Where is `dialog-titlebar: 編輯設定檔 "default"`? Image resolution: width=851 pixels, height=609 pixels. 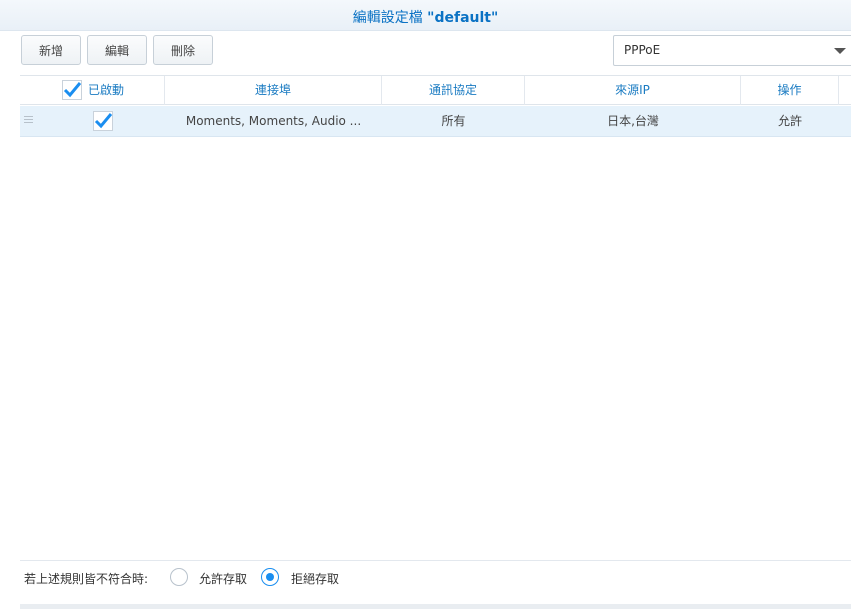
dialog-titlebar: 編輯設定檔 "default" is located at coordinates (425, 15).